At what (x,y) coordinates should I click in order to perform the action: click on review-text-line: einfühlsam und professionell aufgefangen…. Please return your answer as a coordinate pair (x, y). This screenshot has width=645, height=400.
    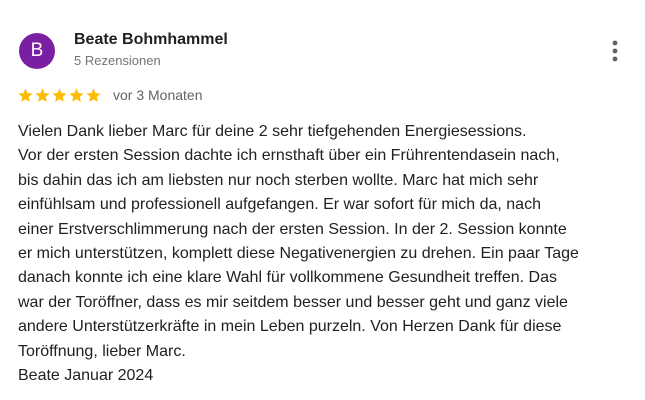
    Looking at the image, I should click on (279, 205).